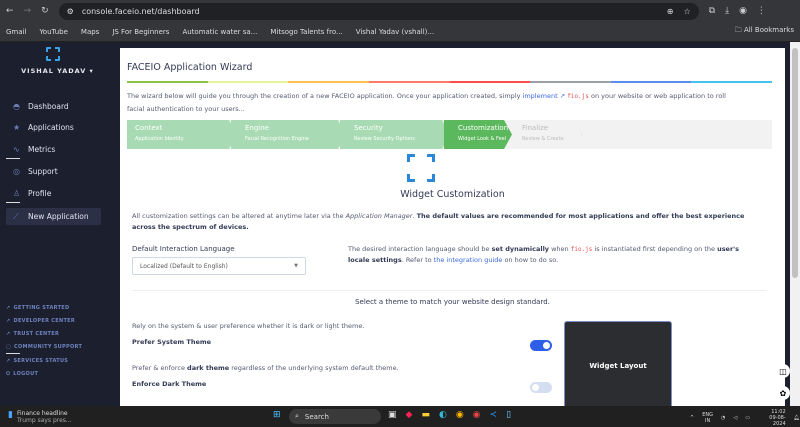 Image resolution: width=800 pixels, height=427 pixels. I want to click on nav-label: Profile, so click(40, 193).